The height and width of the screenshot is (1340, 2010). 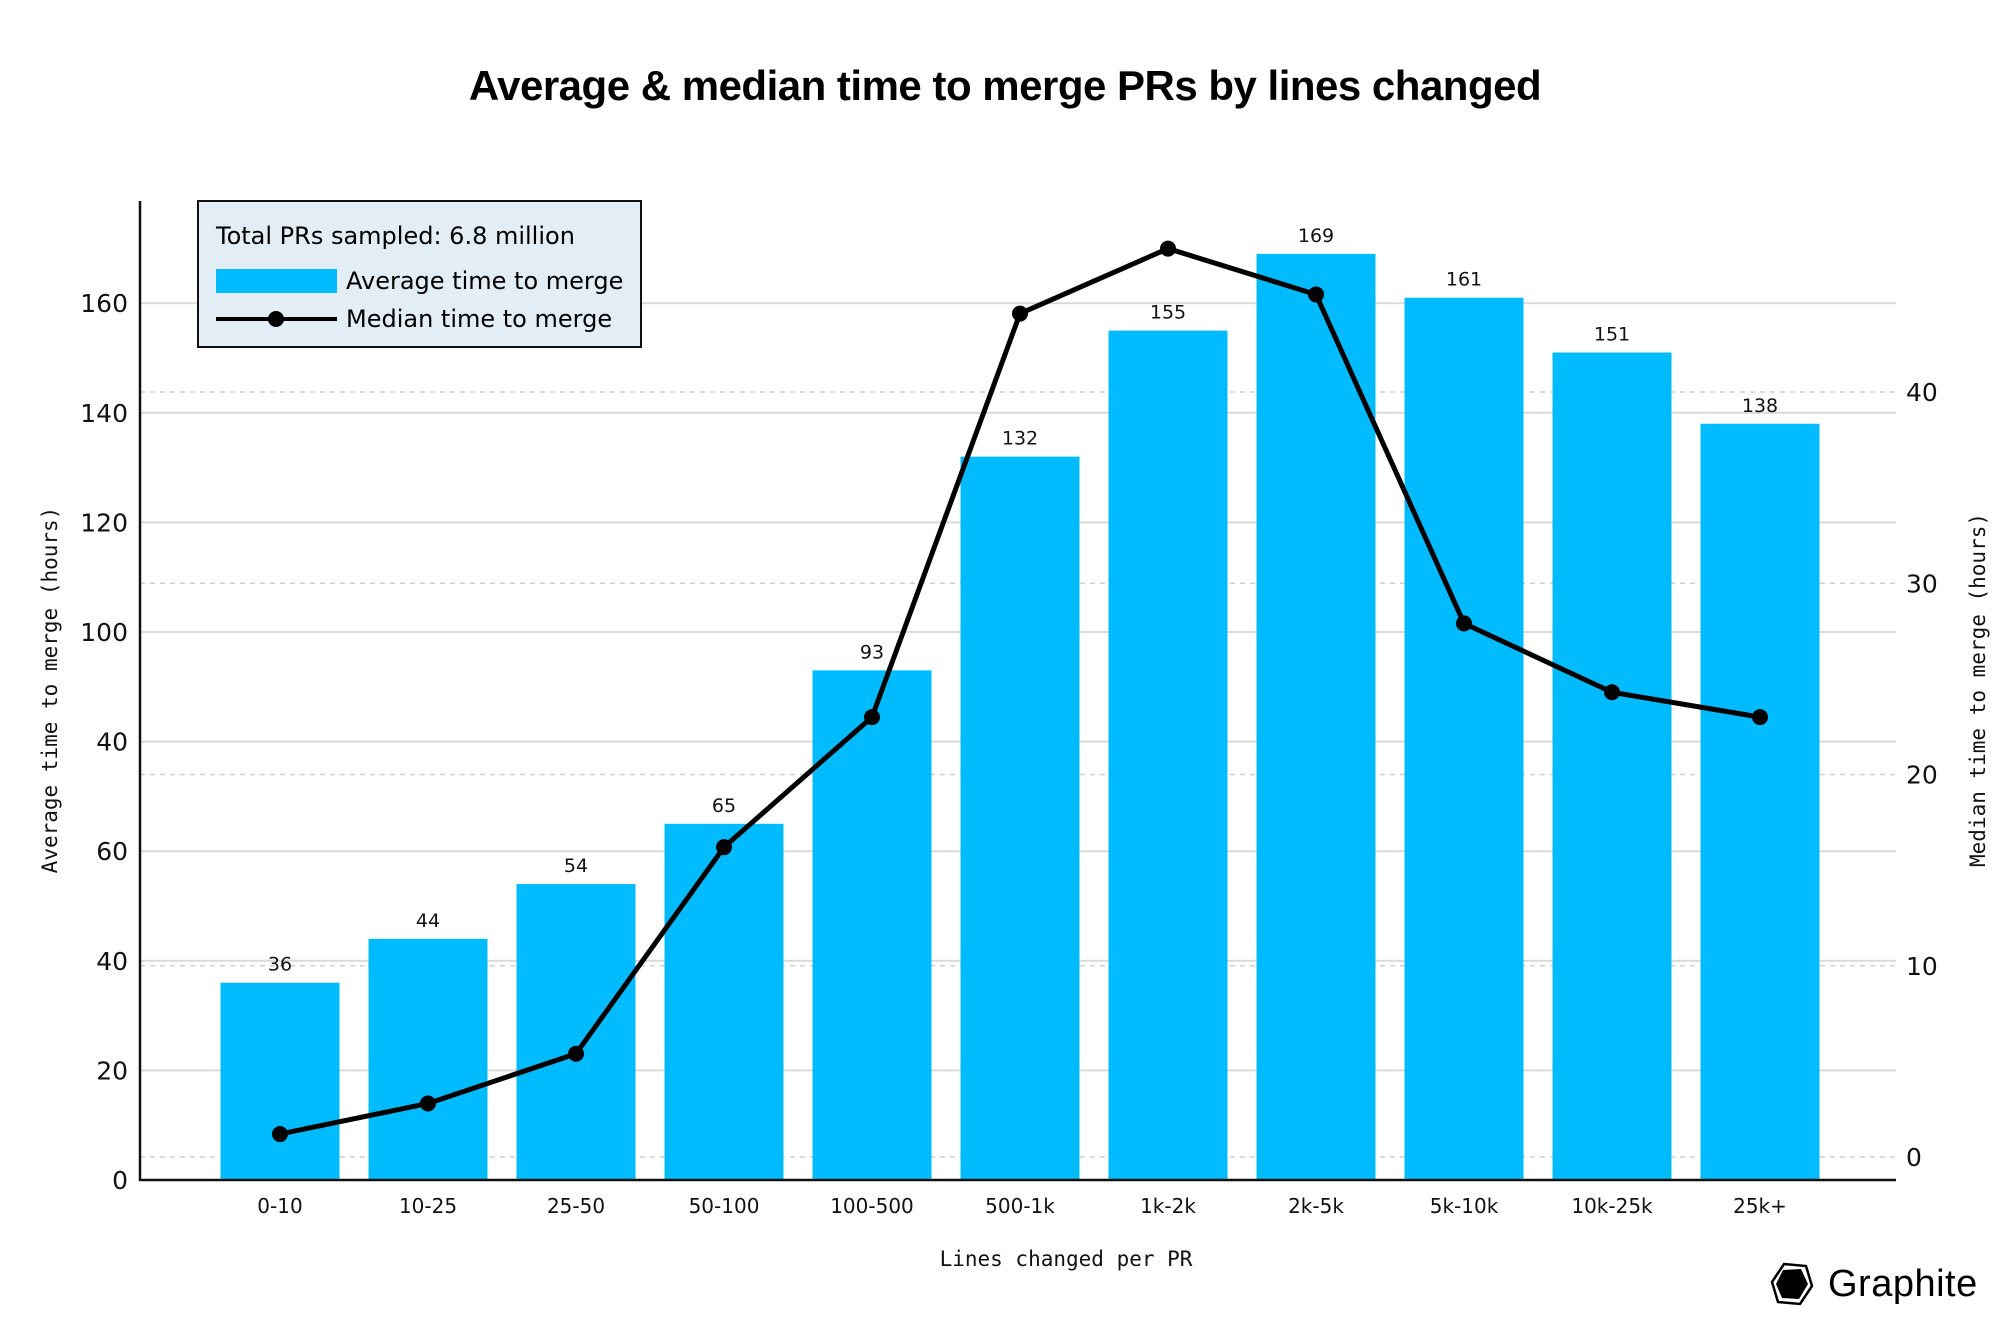 I want to click on right-tick-labels: 0 10 20 30 40, so click(x=1922, y=775).